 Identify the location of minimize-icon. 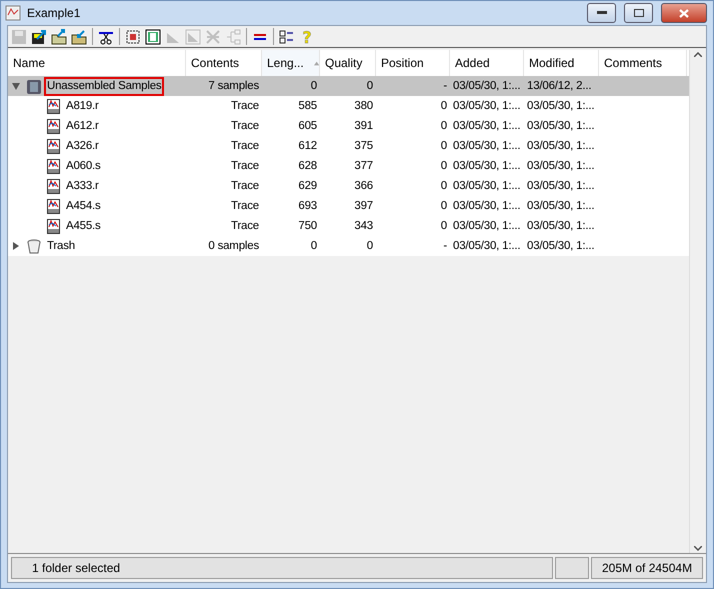
(601, 13).